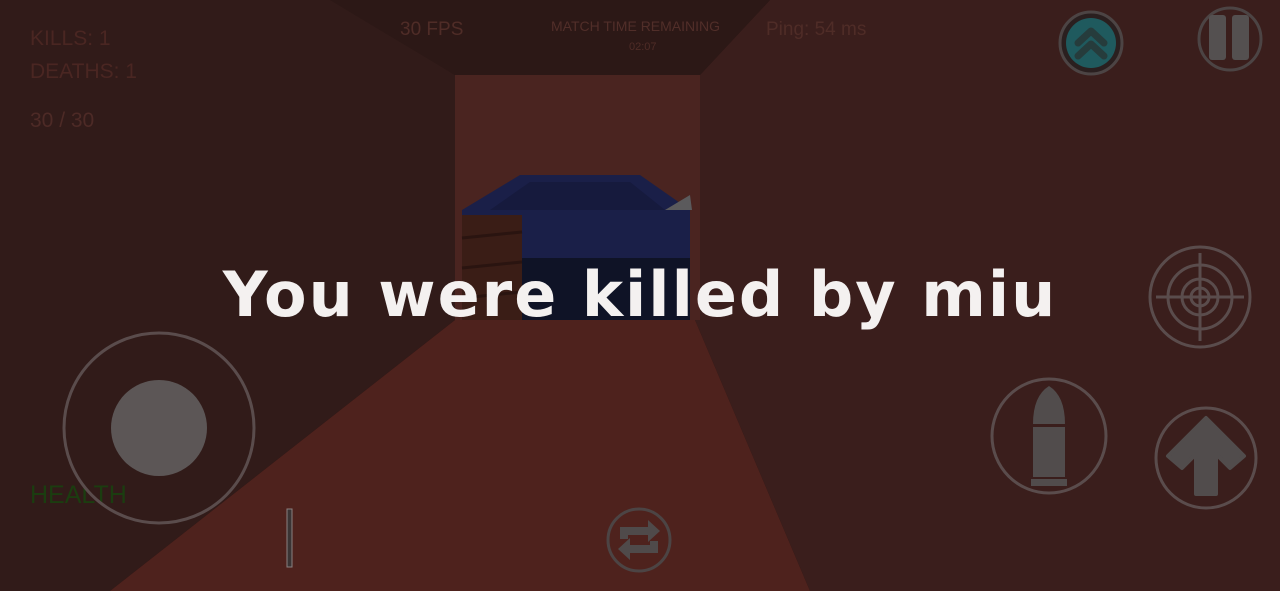  I want to click on move-joystick, so click(160, 430).